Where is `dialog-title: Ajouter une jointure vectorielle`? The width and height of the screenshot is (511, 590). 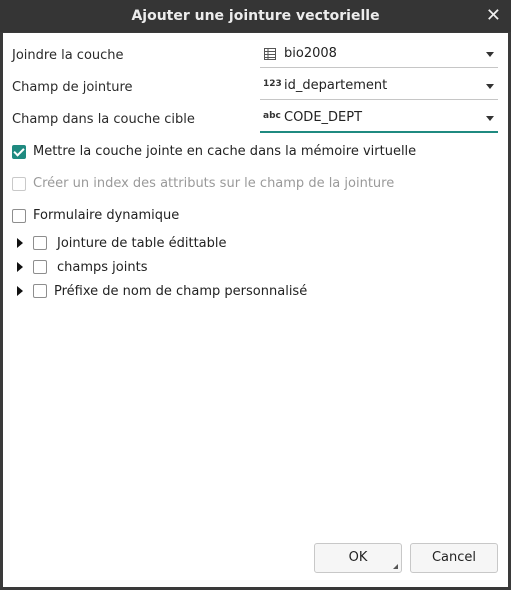
dialog-title: Ajouter une jointure vectorielle is located at coordinates (255, 16).